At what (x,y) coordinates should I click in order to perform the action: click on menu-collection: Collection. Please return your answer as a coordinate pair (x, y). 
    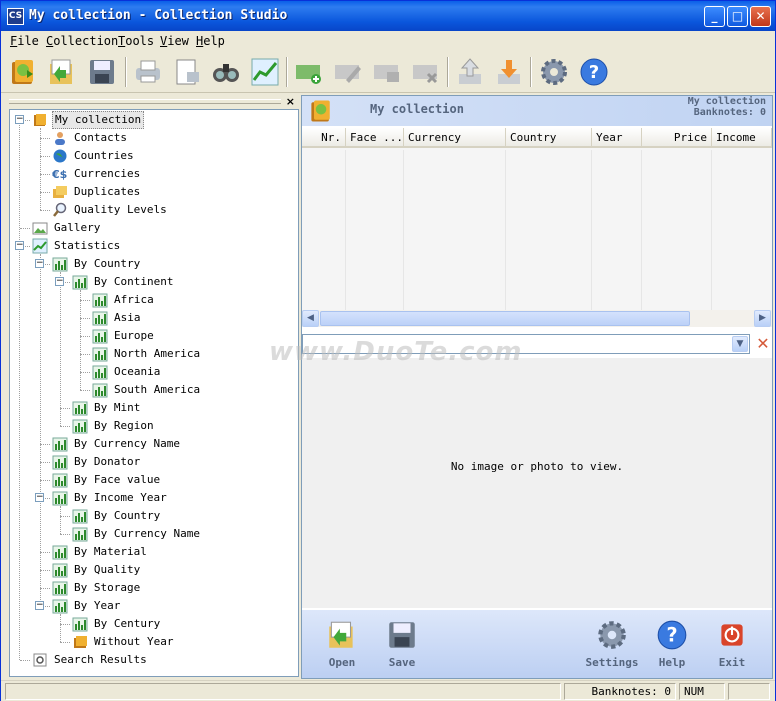
    Looking at the image, I should click on (82, 41).